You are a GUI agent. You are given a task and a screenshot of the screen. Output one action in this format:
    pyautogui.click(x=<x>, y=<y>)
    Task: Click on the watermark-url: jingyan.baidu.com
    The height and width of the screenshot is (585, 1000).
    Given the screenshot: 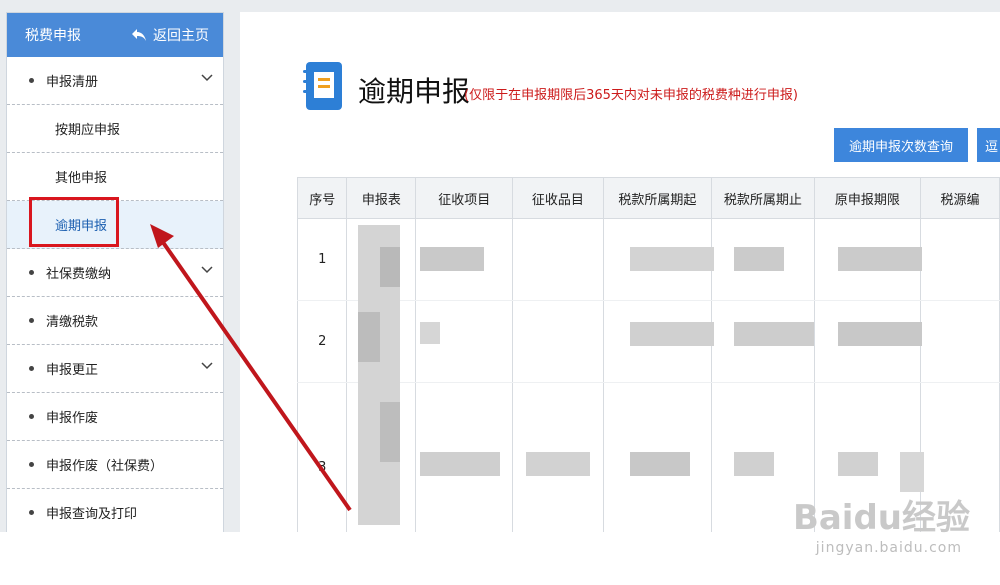 What is the action you would take?
    pyautogui.click(x=888, y=548)
    